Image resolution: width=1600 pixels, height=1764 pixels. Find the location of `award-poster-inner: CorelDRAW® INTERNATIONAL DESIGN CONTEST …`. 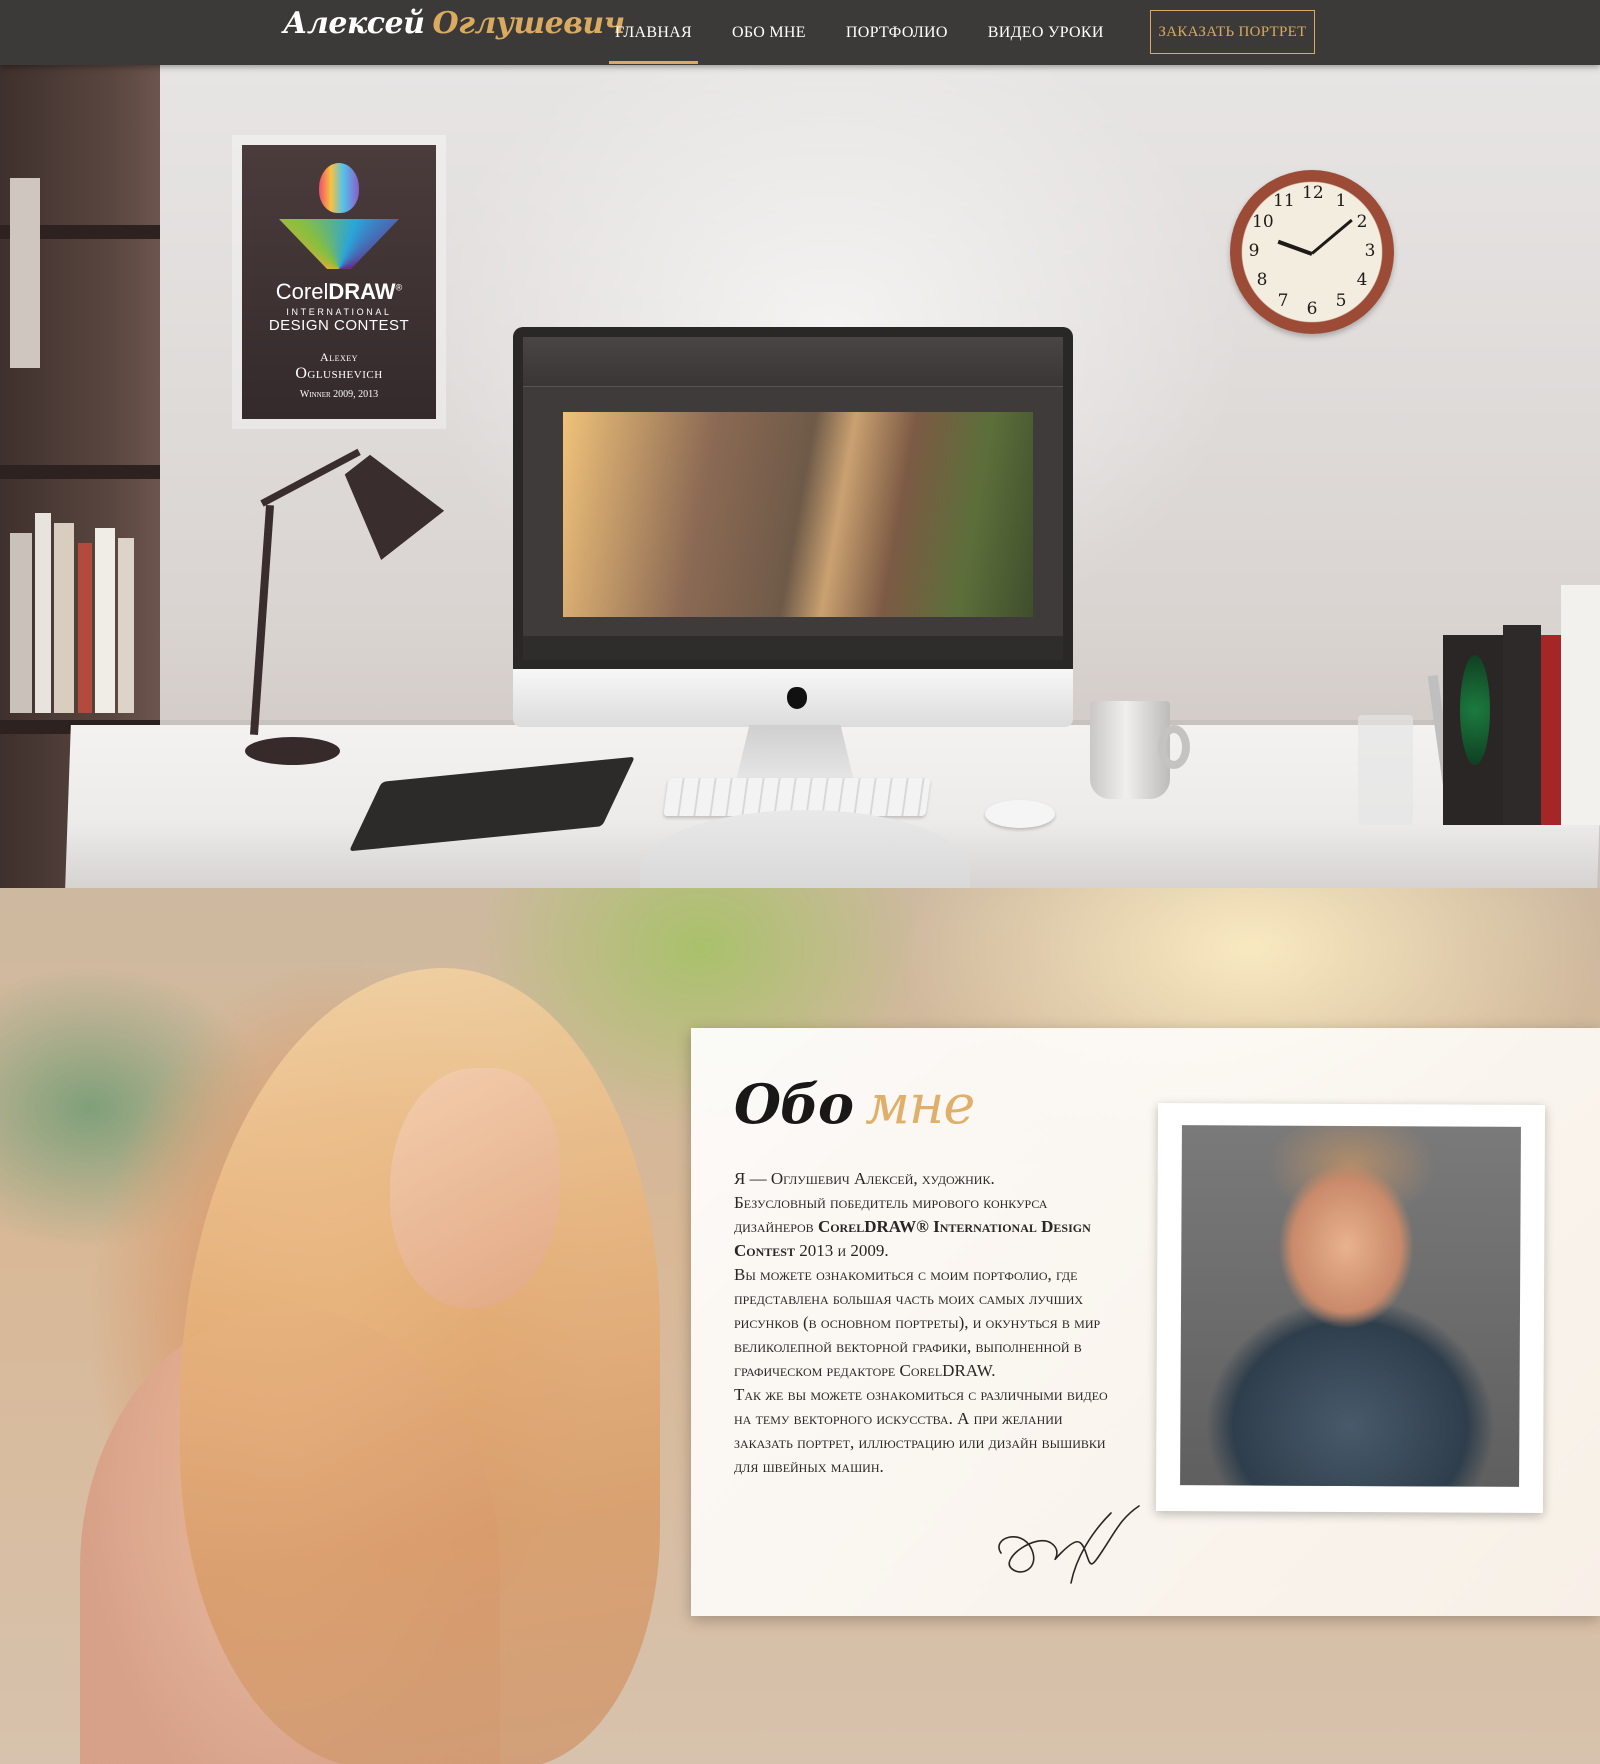

award-poster-inner: CorelDRAW® INTERNATIONAL DESIGN CONTEST … is located at coordinates (339, 282).